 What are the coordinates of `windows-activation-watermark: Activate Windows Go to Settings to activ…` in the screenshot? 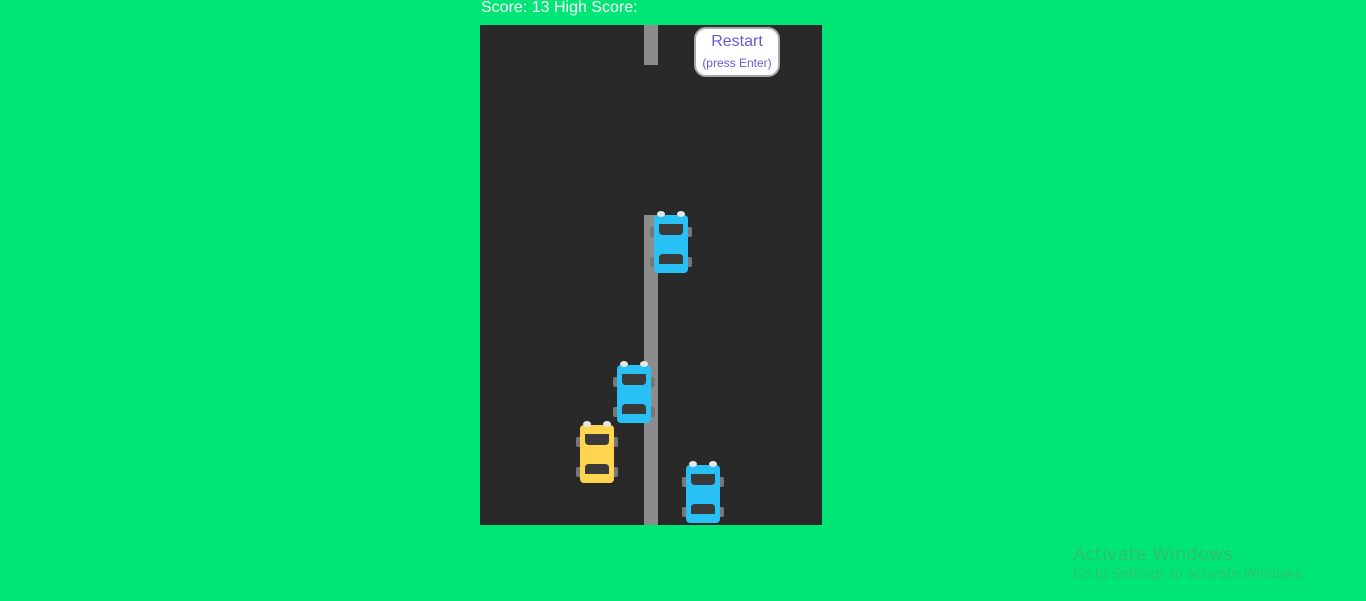 It's located at (1189, 564).